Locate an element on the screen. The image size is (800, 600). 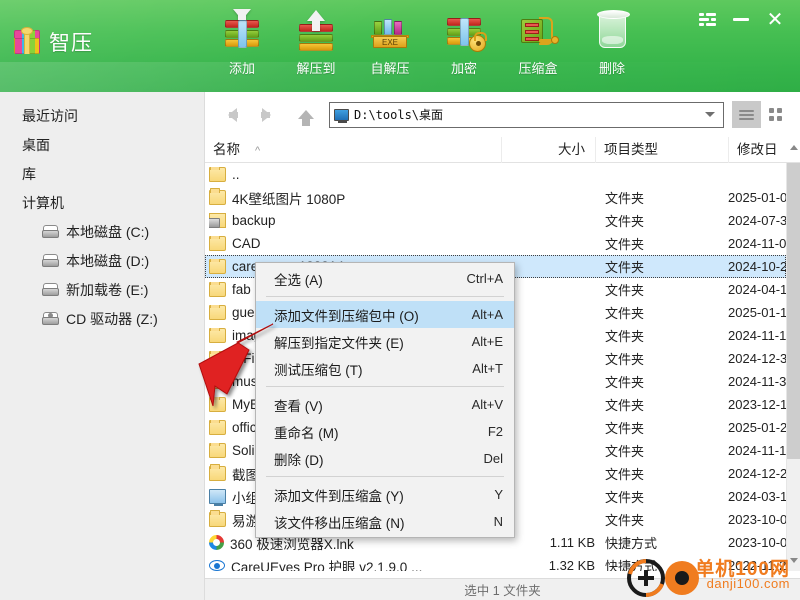
close-button: ✕ is located at coordinates (775, 19).